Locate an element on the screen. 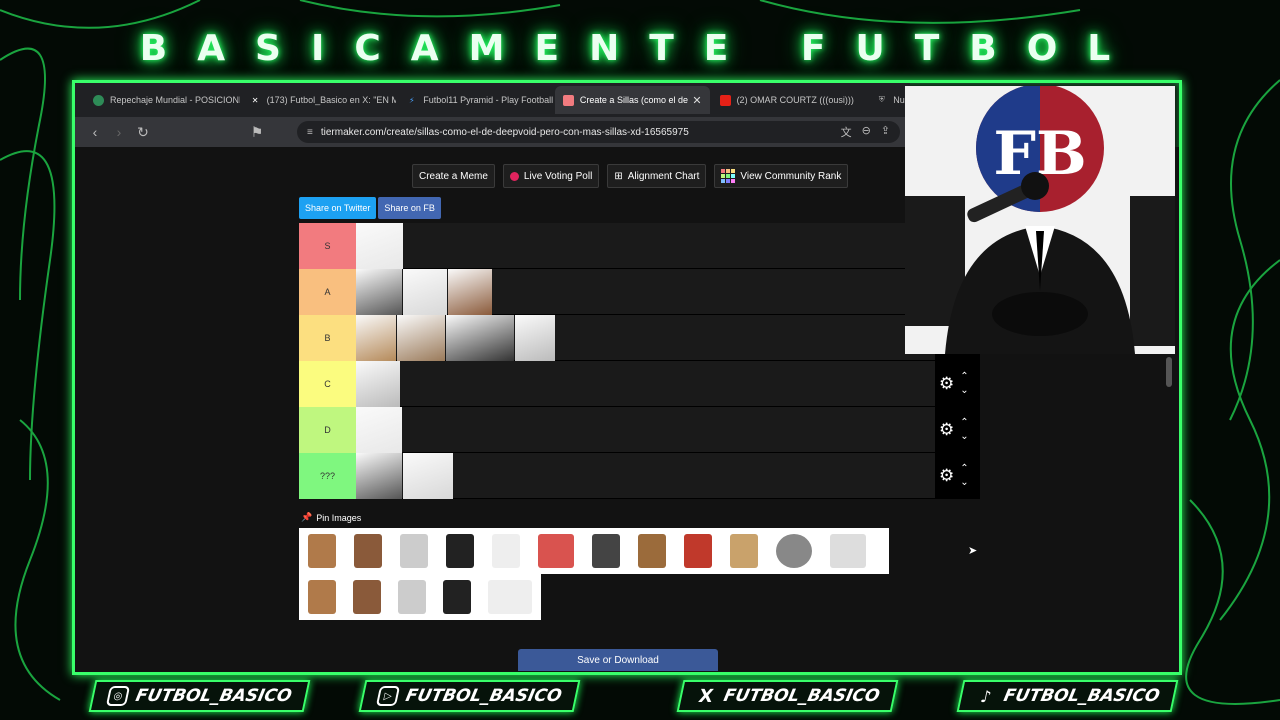  tier-move-arrows: ⌃ ⌄ is located at coordinates (964, 384).